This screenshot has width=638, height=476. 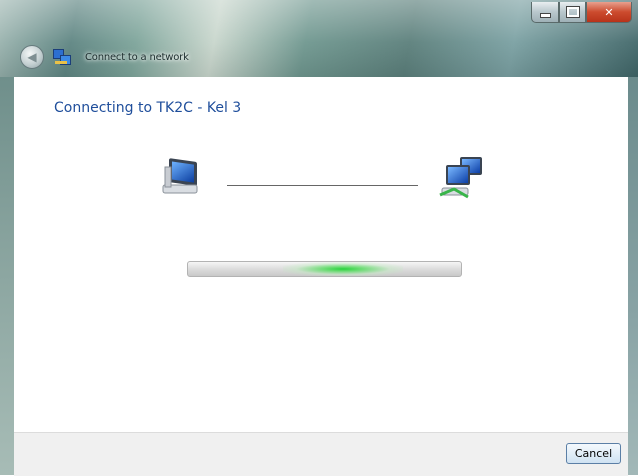 I want to click on back-button: ◀, so click(x=32, y=57).